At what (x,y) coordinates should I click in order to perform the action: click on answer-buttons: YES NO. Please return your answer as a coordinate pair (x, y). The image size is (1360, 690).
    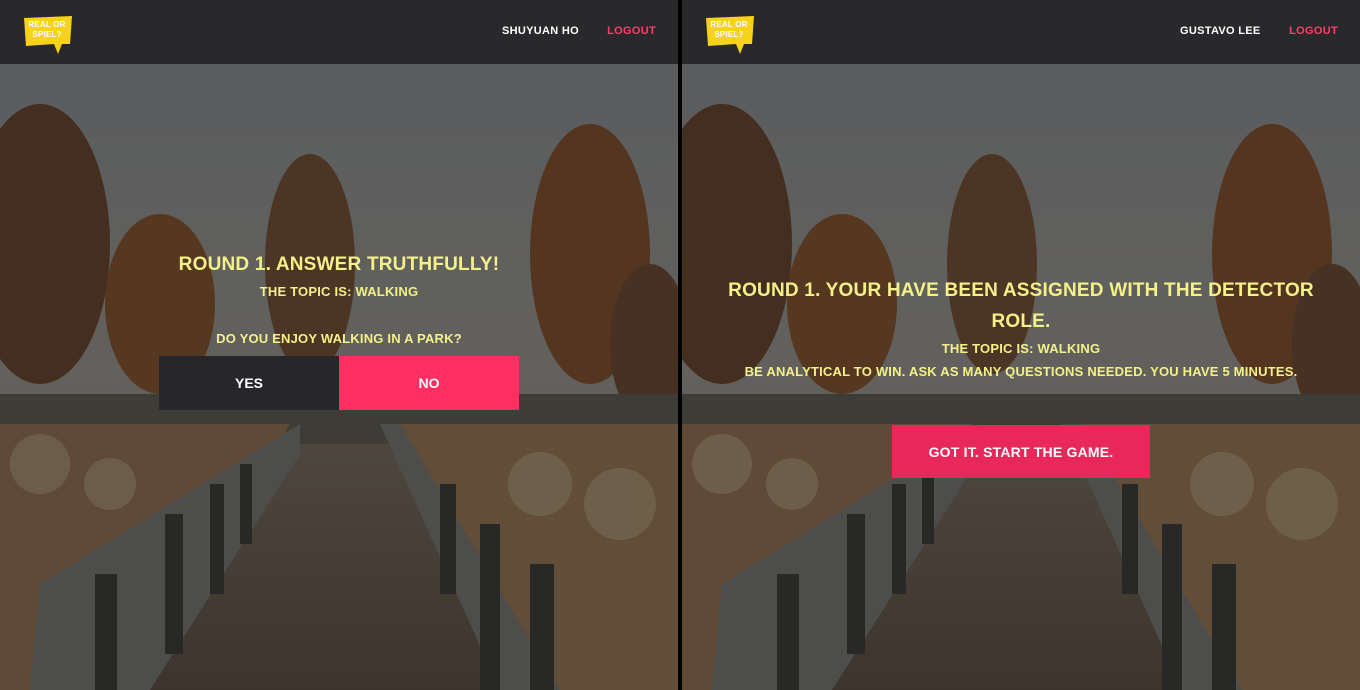
    Looking at the image, I should click on (339, 383).